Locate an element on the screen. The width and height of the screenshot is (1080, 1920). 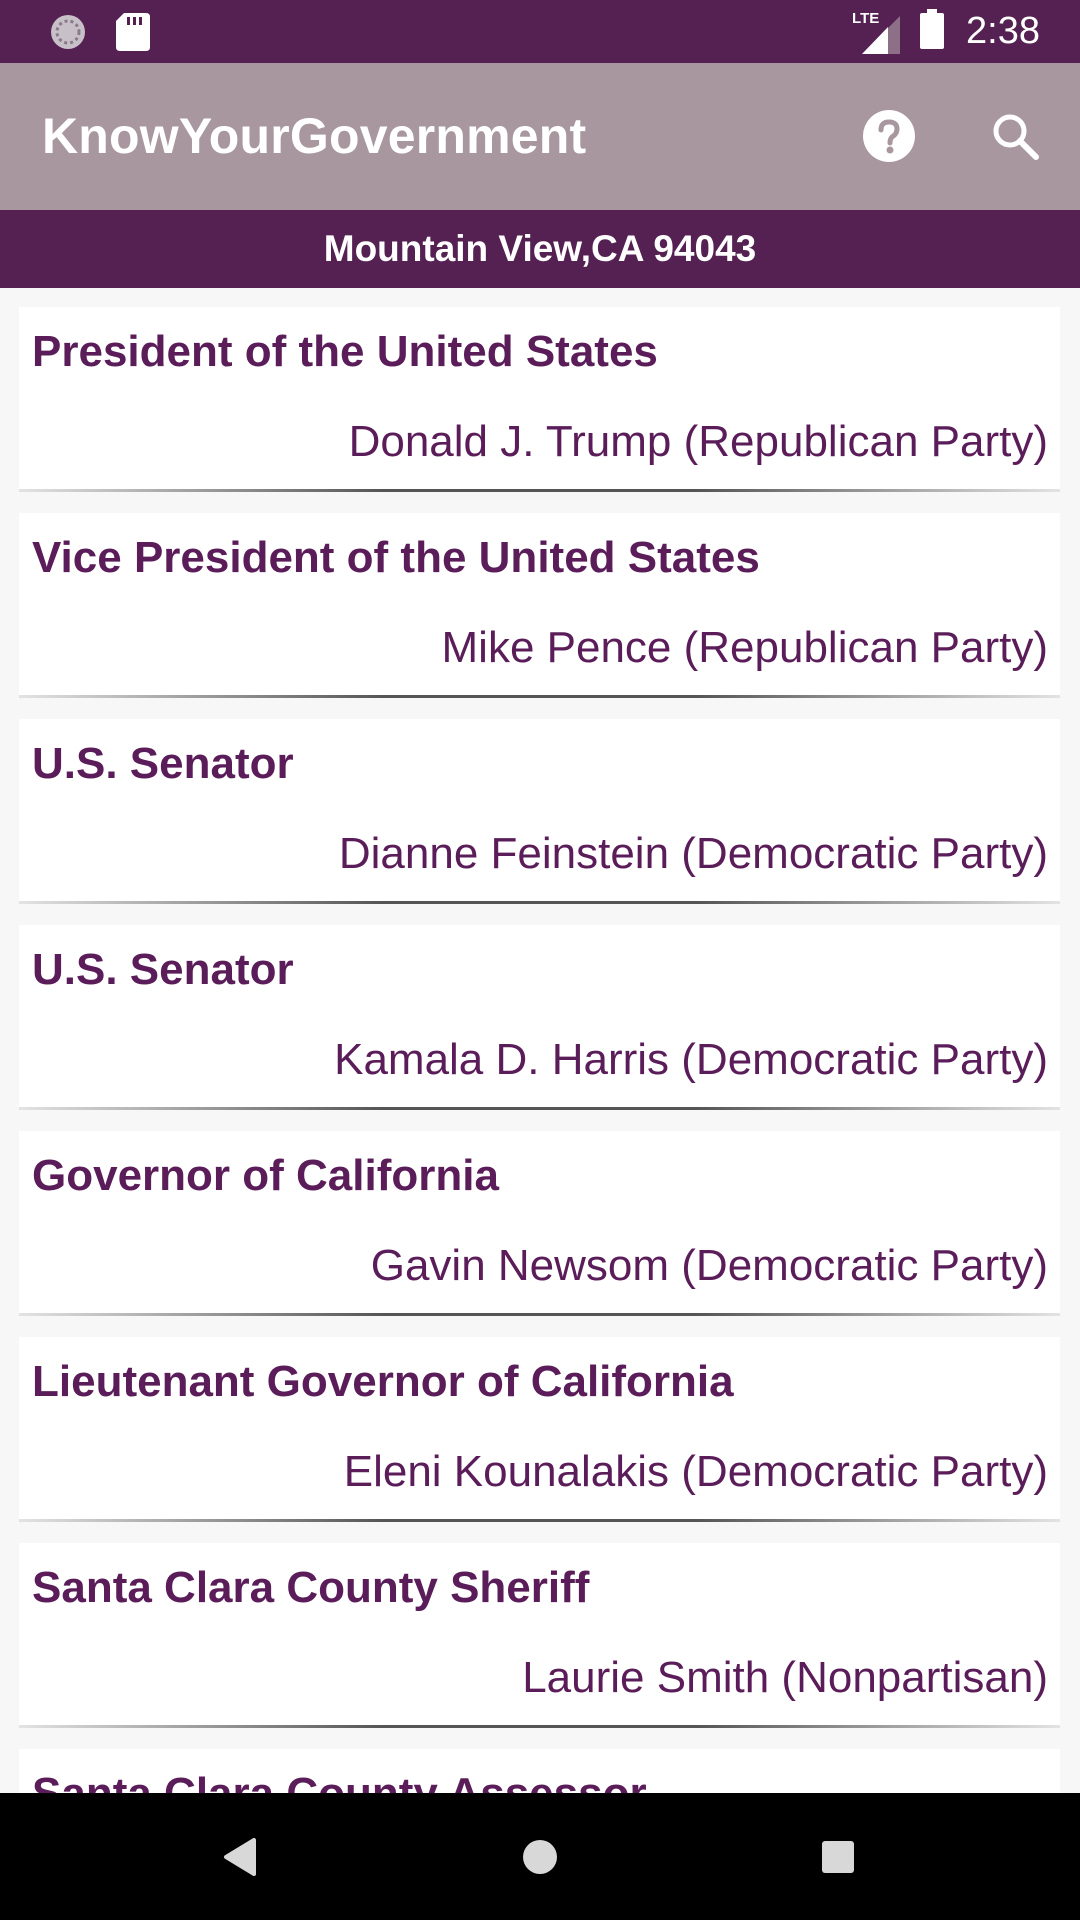
location-header: Mountain View,CA 94043 is located at coordinates (540, 249).